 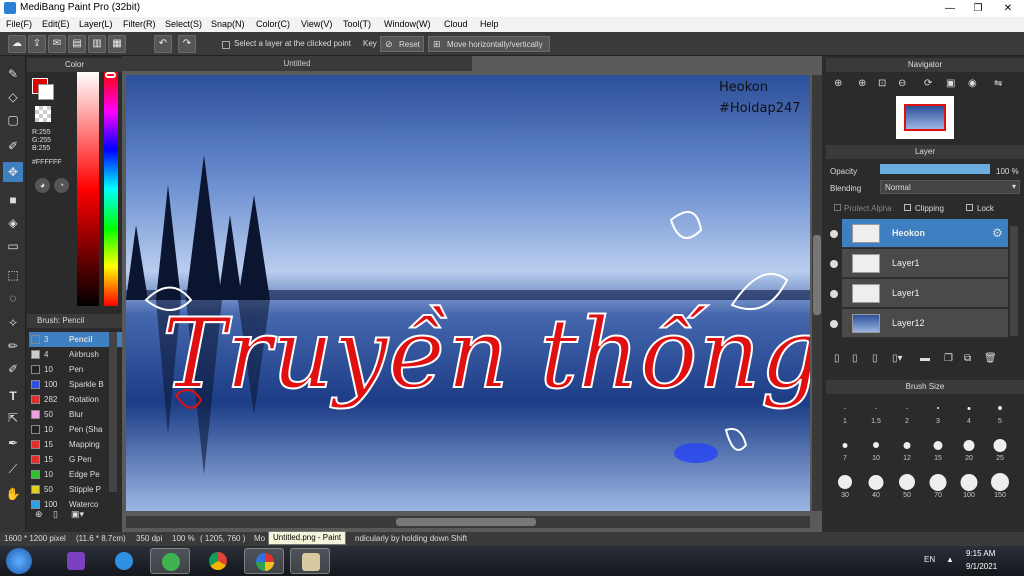 I want to click on divide-tool-icon: ⟋, so click(x=13, y=469).